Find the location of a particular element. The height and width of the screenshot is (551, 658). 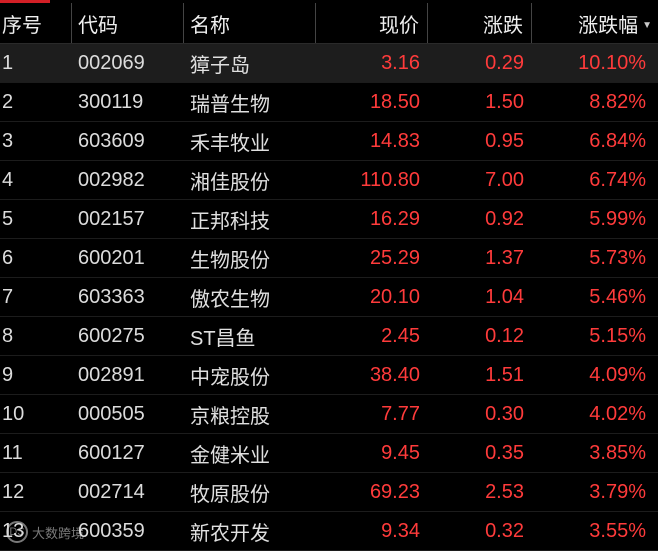

stock-name: 新农开发 is located at coordinates (230, 533).